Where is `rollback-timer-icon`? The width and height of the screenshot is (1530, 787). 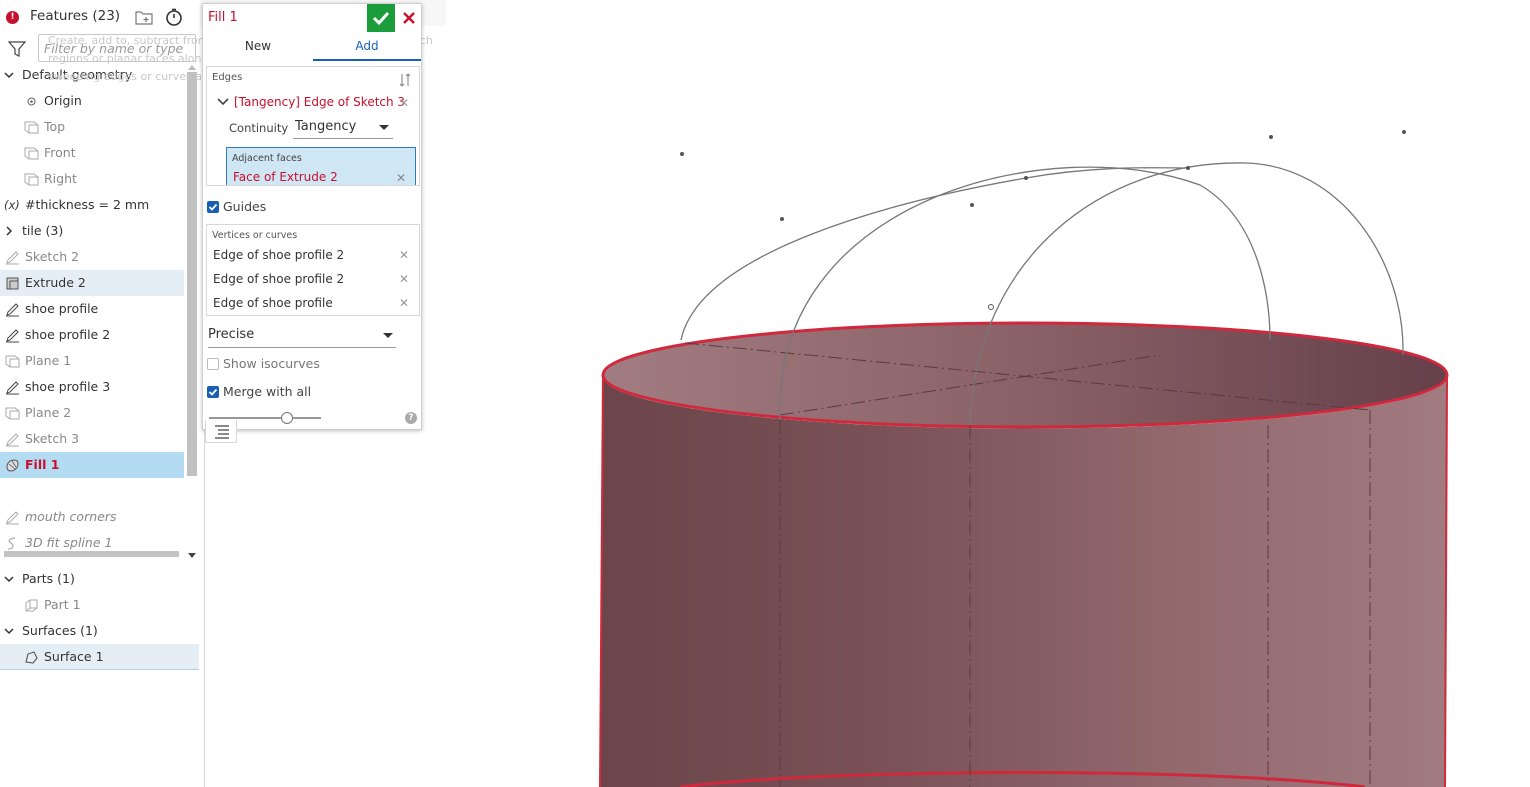
rollback-timer-icon is located at coordinates (174, 17).